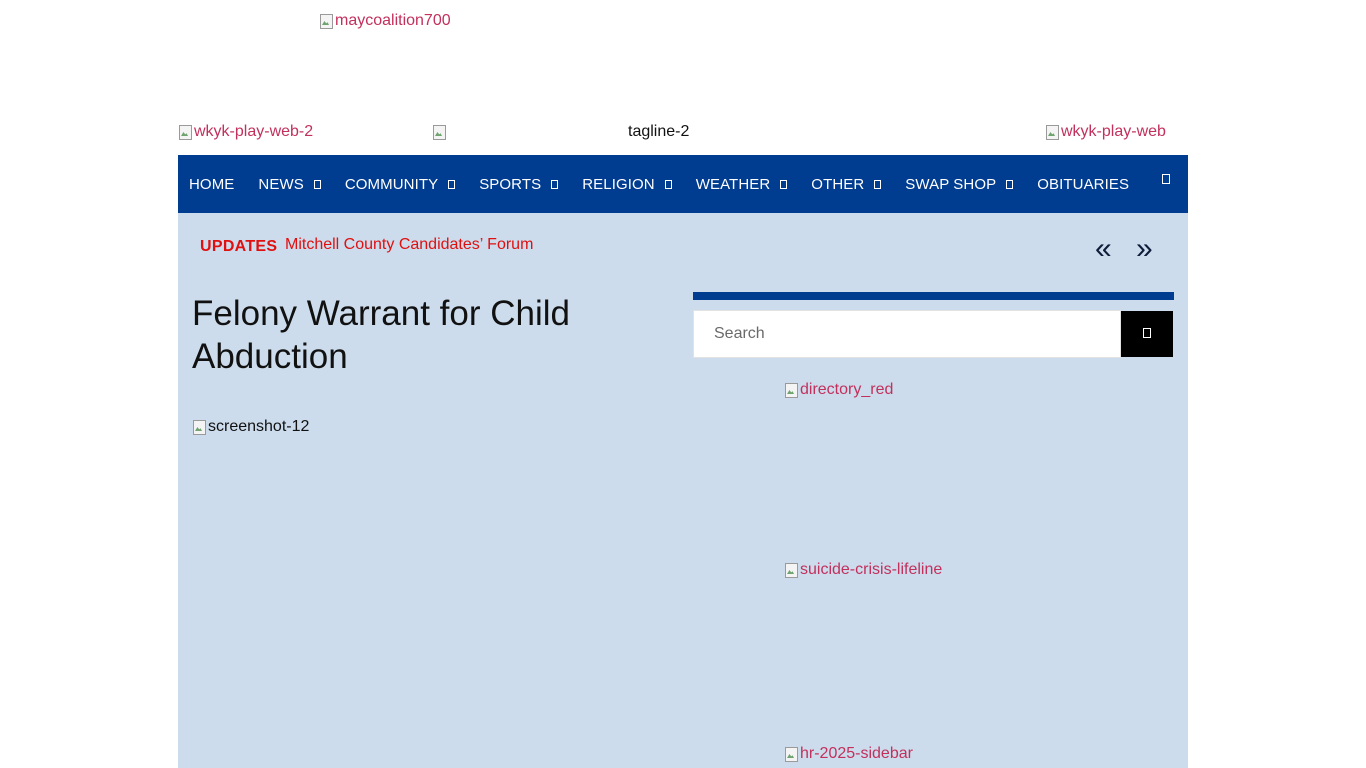  I want to click on right-logo-image: wkyk-play-web, so click(1105, 132).